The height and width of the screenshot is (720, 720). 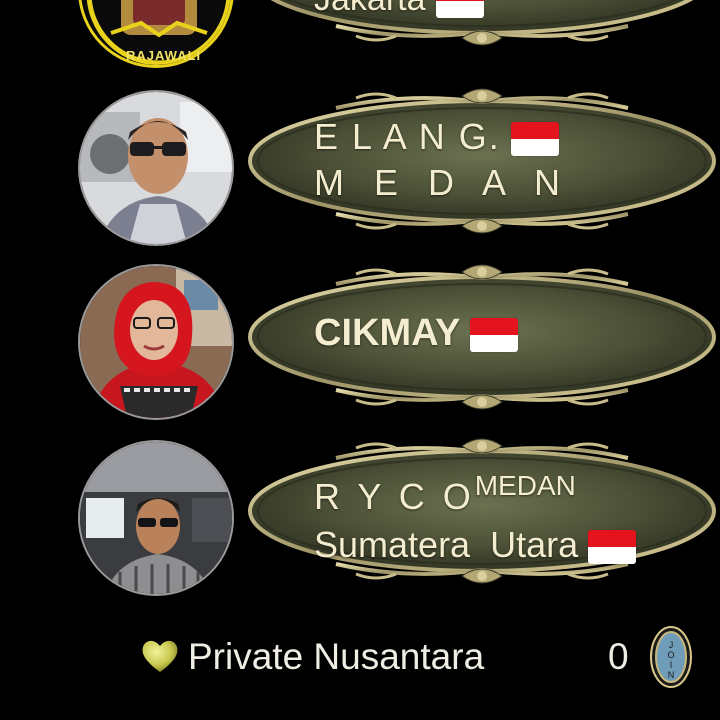 I want to click on man-sunglasses-avatar, so click(x=156, y=168).